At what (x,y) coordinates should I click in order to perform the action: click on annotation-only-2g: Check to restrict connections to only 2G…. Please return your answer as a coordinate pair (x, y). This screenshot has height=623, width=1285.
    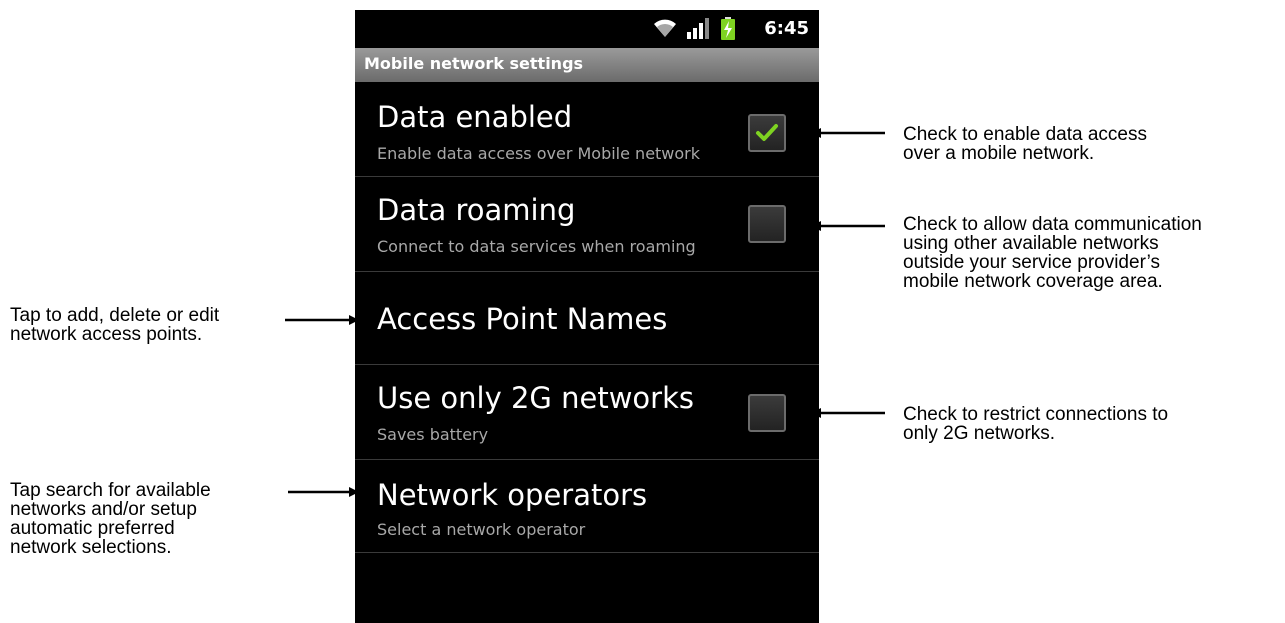
    Looking at the image, I should click on (1036, 424).